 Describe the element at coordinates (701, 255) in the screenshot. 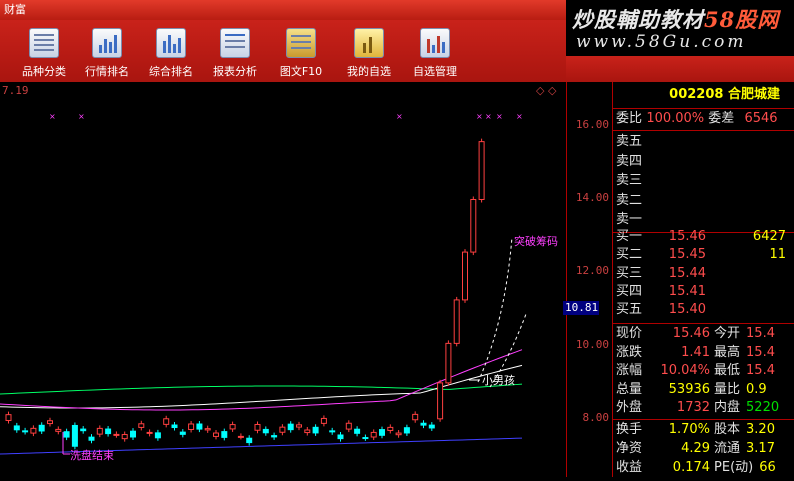

I see `buy-row: 买二 15.45 11` at that location.